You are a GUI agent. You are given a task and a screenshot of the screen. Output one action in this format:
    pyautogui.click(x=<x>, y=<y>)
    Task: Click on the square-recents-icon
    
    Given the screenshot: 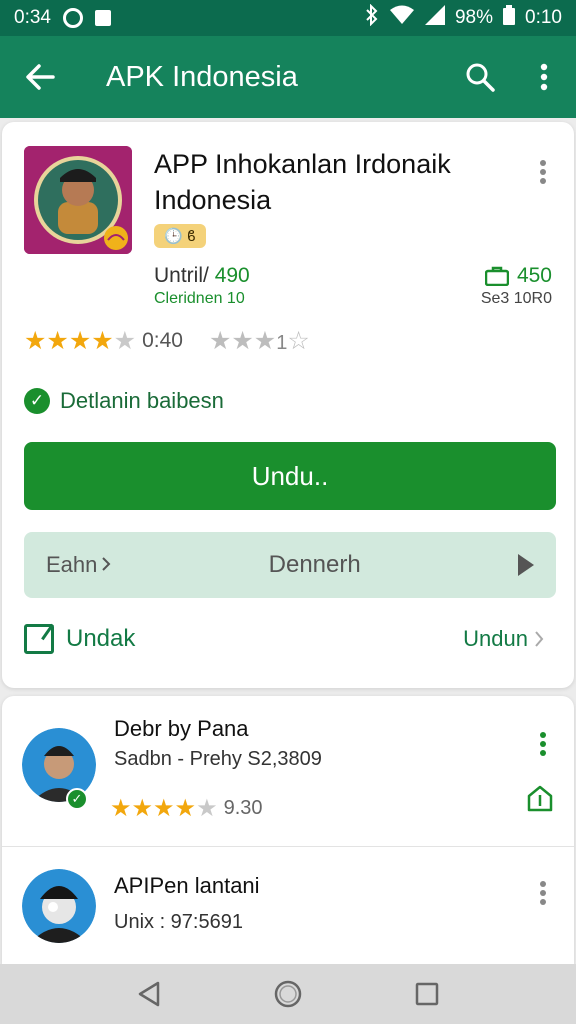 What is the action you would take?
    pyautogui.click(x=426, y=994)
    